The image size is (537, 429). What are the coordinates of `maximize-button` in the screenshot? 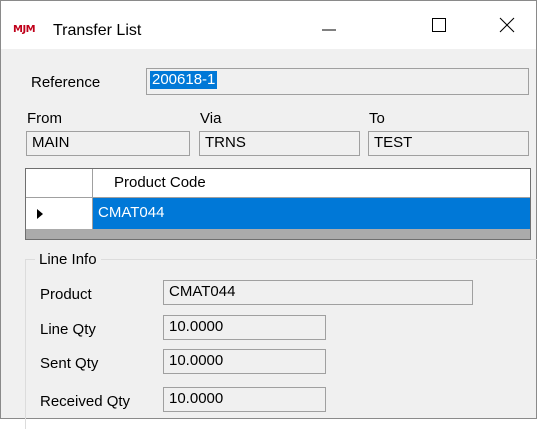 It's located at (439, 25).